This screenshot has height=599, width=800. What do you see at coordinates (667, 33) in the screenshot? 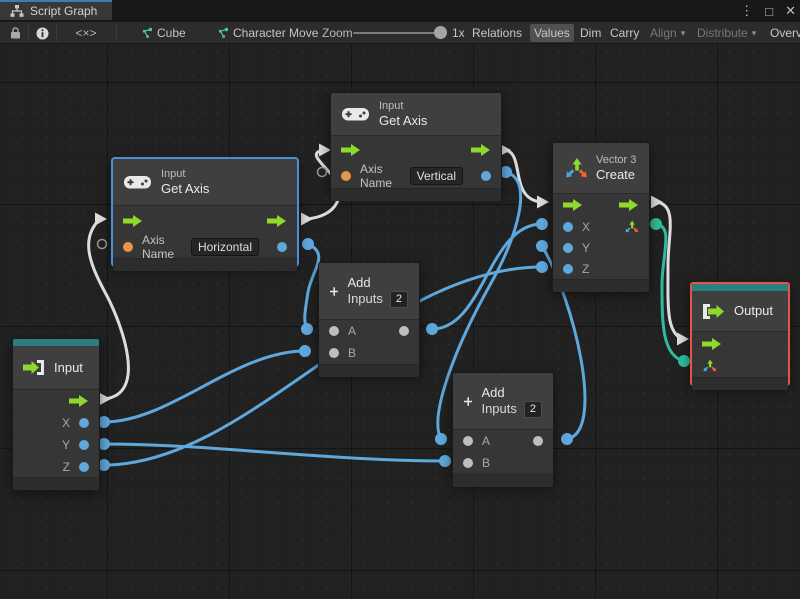
I see `align-dropdown: Align ▾` at bounding box center [667, 33].